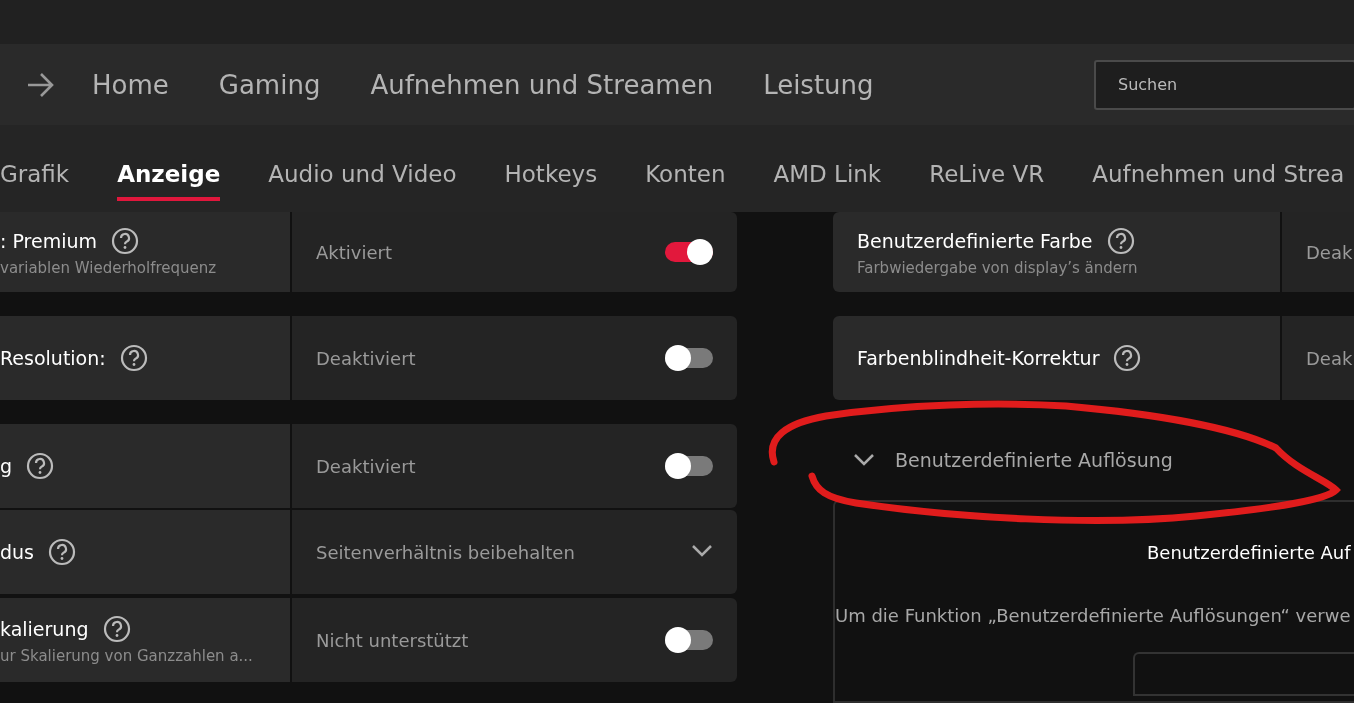 The height and width of the screenshot is (703, 1354). What do you see at coordinates (41, 84) in the screenshot?
I see `forward-arrow-icon` at bounding box center [41, 84].